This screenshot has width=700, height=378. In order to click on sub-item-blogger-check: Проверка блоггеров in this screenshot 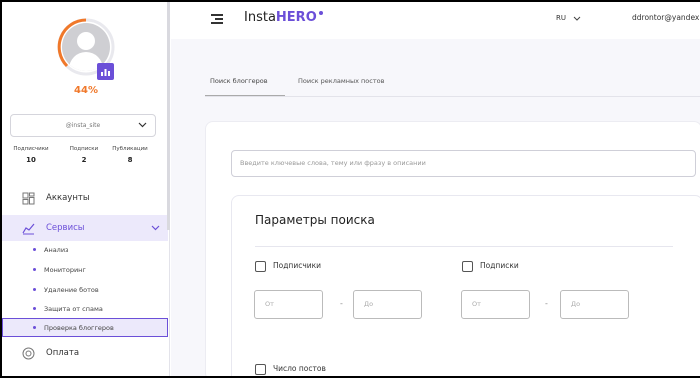, I will do `click(85, 327)`.